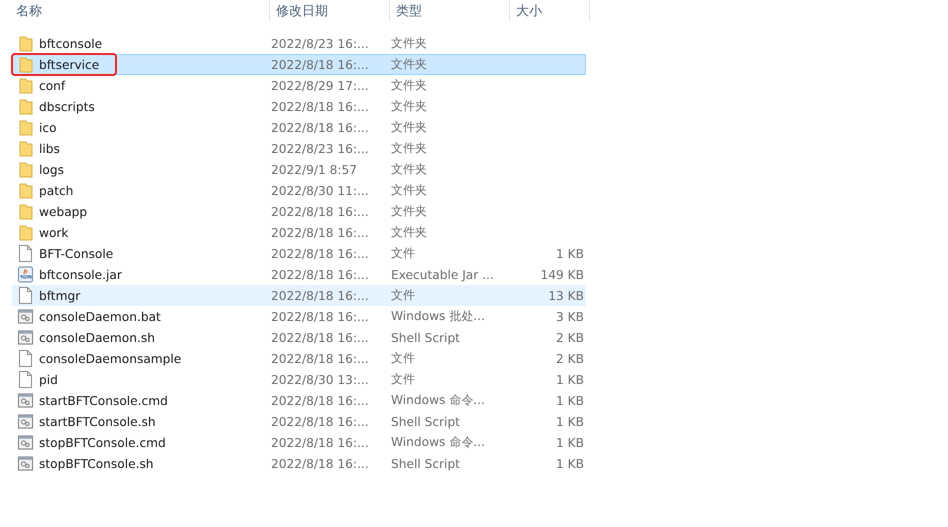 The width and height of the screenshot is (948, 527). Describe the element at coordinates (96, 463) in the screenshot. I see `file-name: stopBFTConsole.sh` at that location.